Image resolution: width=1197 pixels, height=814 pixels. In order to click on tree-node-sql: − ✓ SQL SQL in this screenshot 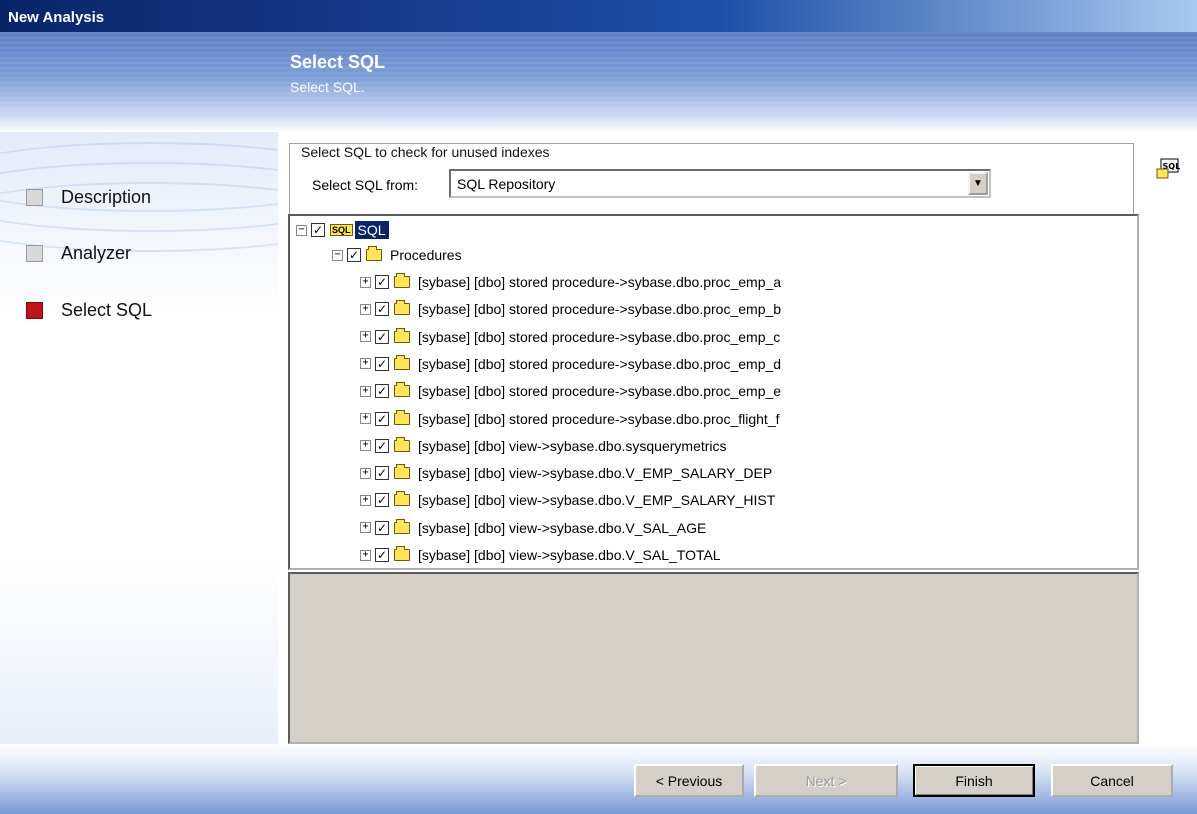, I will do `click(342, 230)`.